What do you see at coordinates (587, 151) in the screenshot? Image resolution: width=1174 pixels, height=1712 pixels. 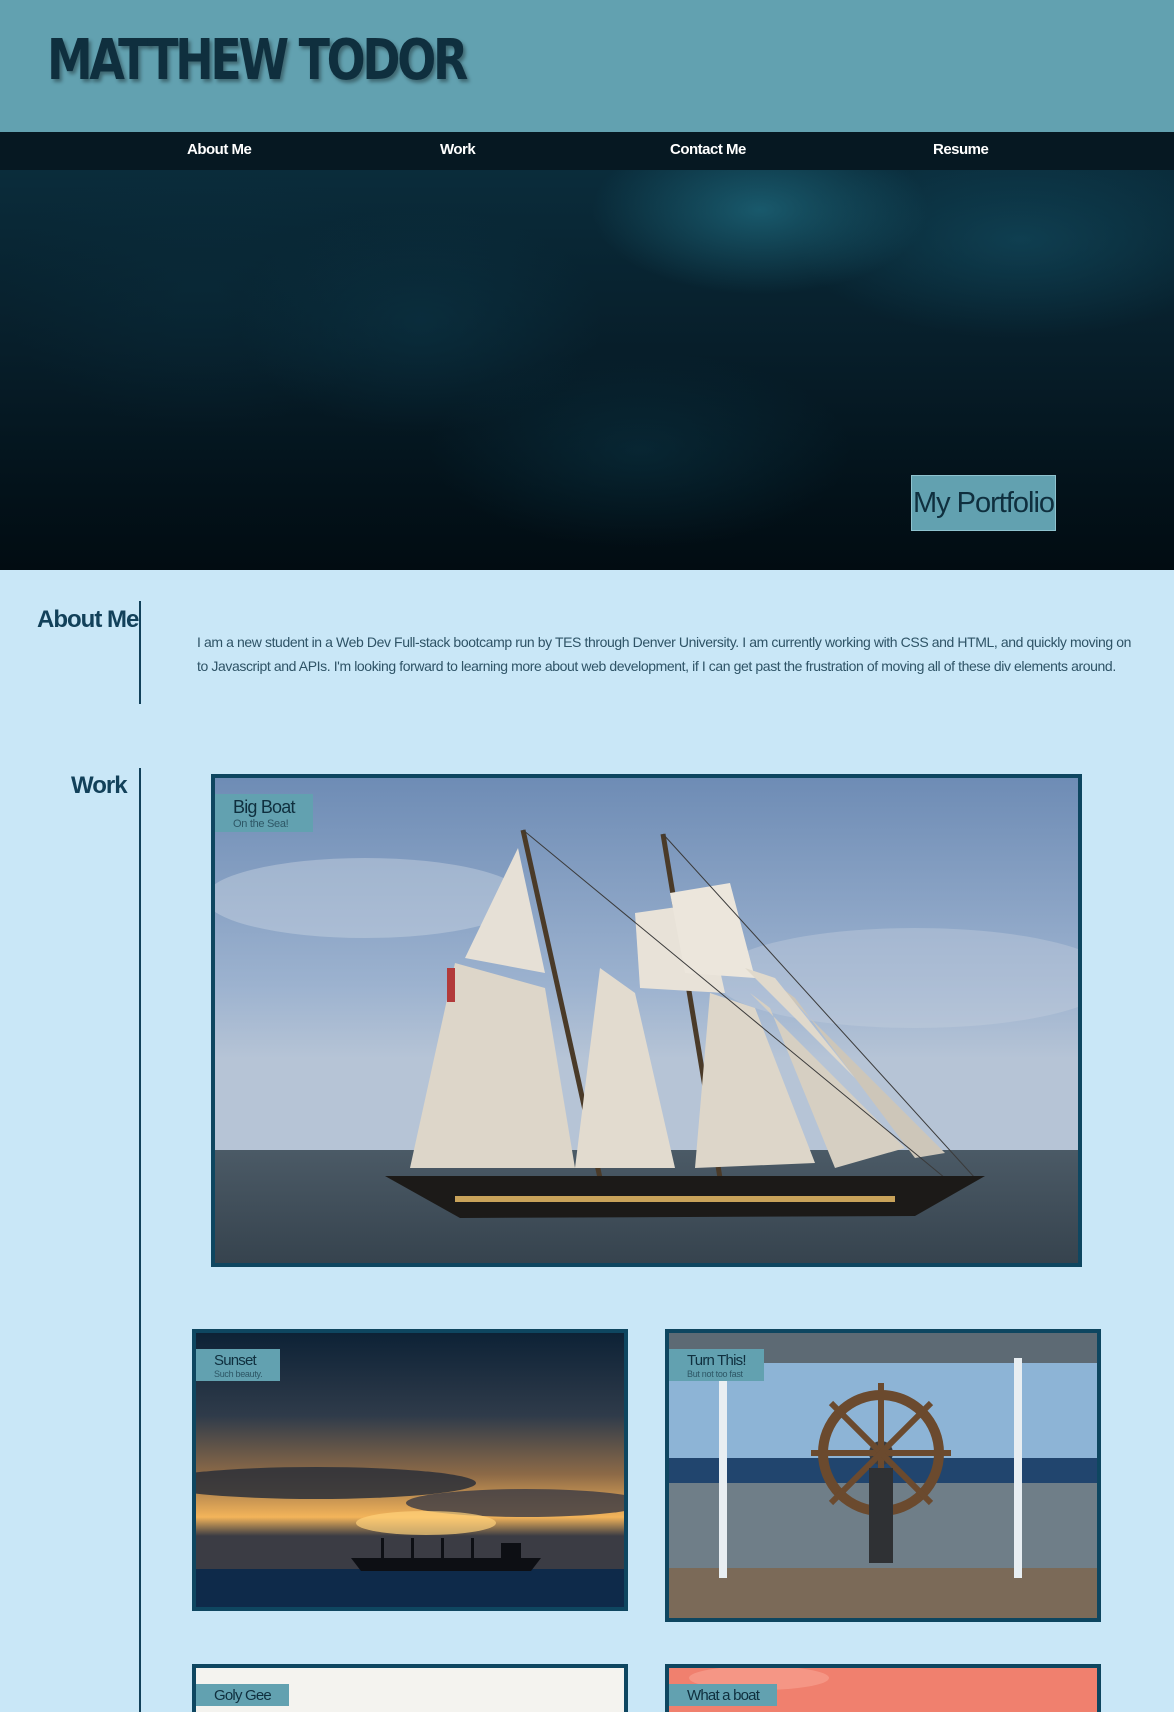 I see `main-nav: About Me Work Contact Me Resume` at bounding box center [587, 151].